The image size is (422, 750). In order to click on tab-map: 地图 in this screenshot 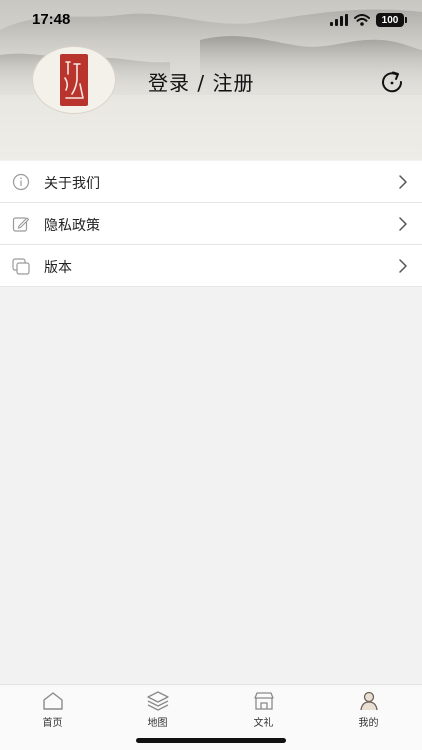, I will do `click(157, 710)`.